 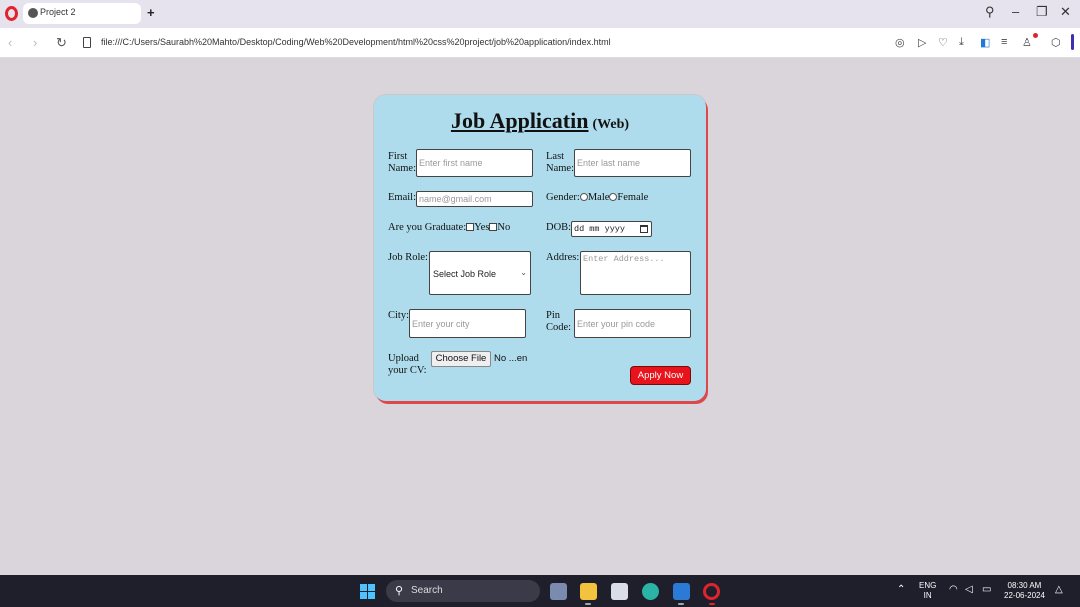 I want to click on job-role-select: Select Job Role ⌄, so click(x=480, y=273).